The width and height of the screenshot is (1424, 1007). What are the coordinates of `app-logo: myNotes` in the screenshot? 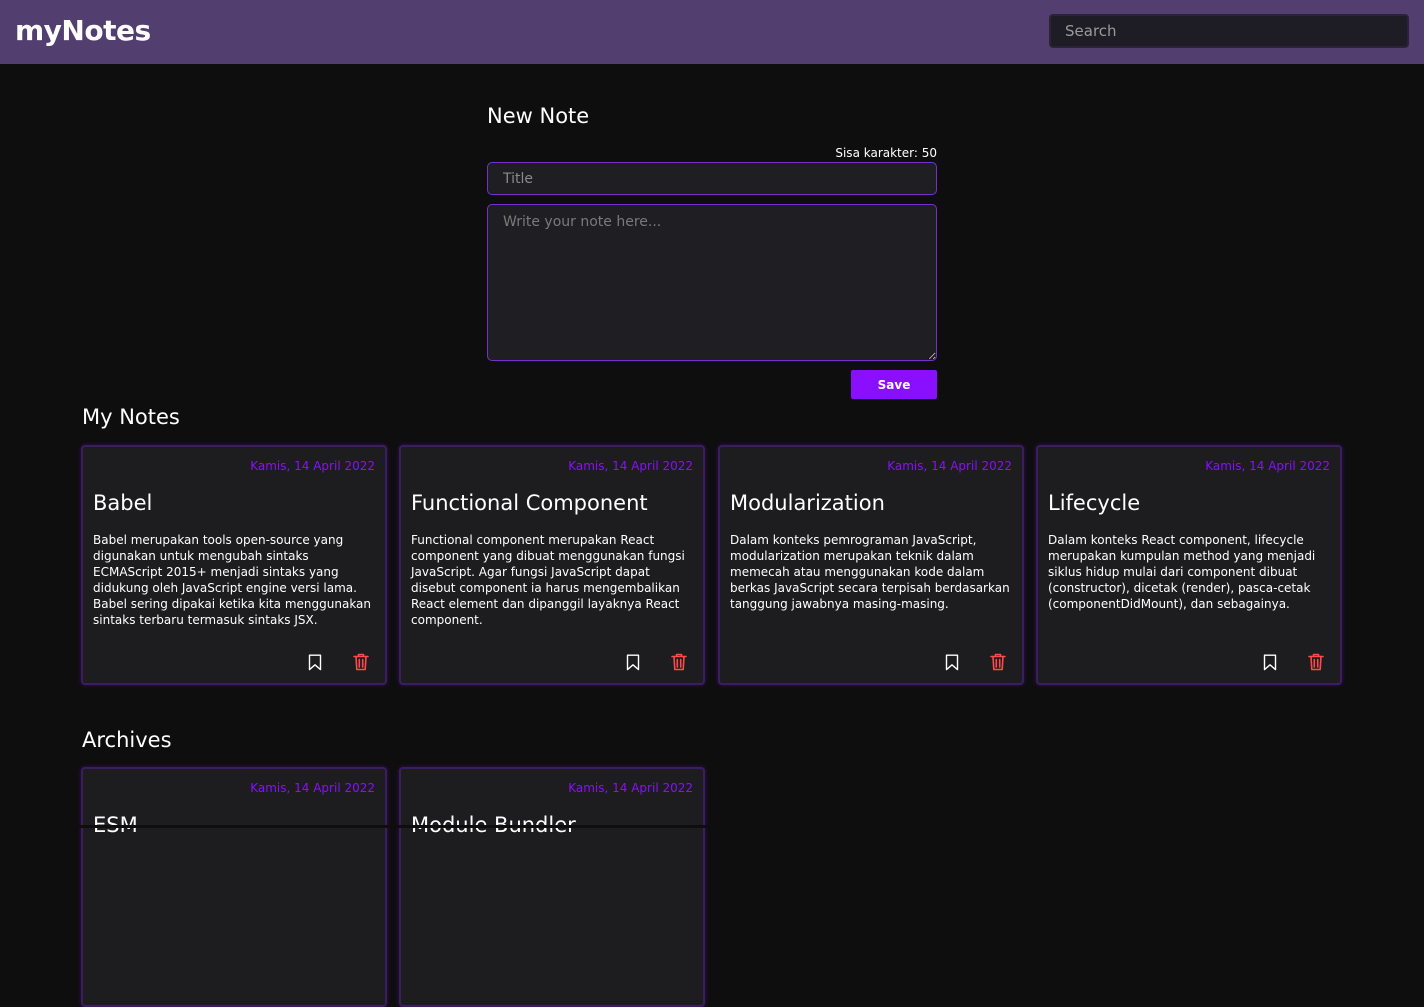 It's located at (83, 30).